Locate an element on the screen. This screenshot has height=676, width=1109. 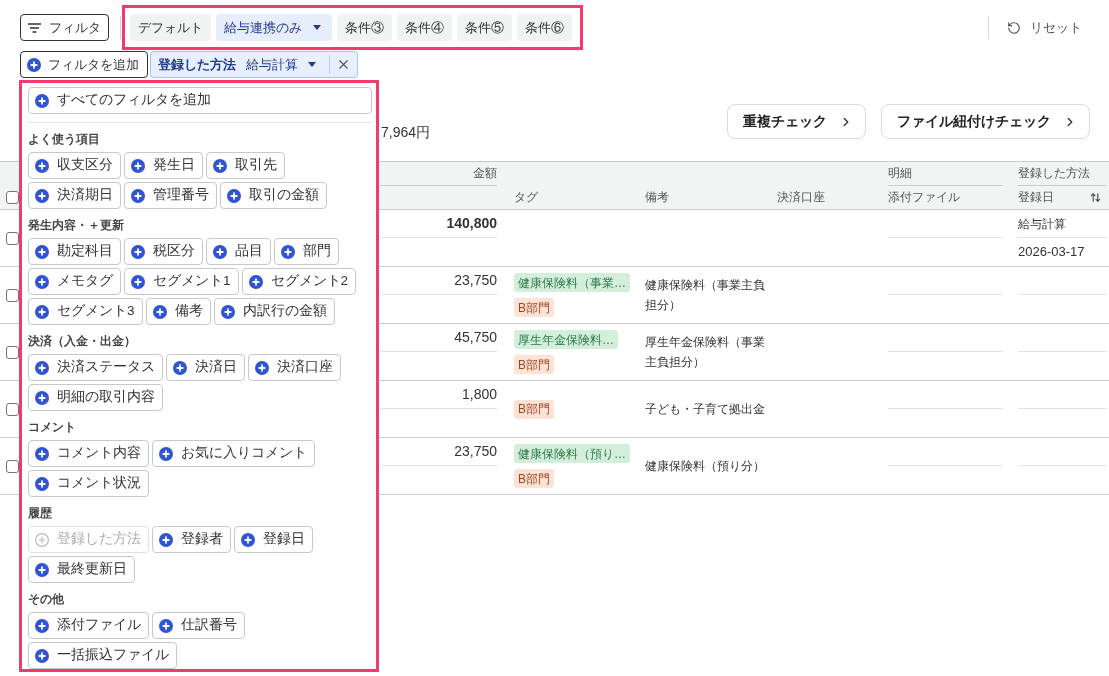
filter-option-button: 明細の取引内容 is located at coordinates (95, 397).